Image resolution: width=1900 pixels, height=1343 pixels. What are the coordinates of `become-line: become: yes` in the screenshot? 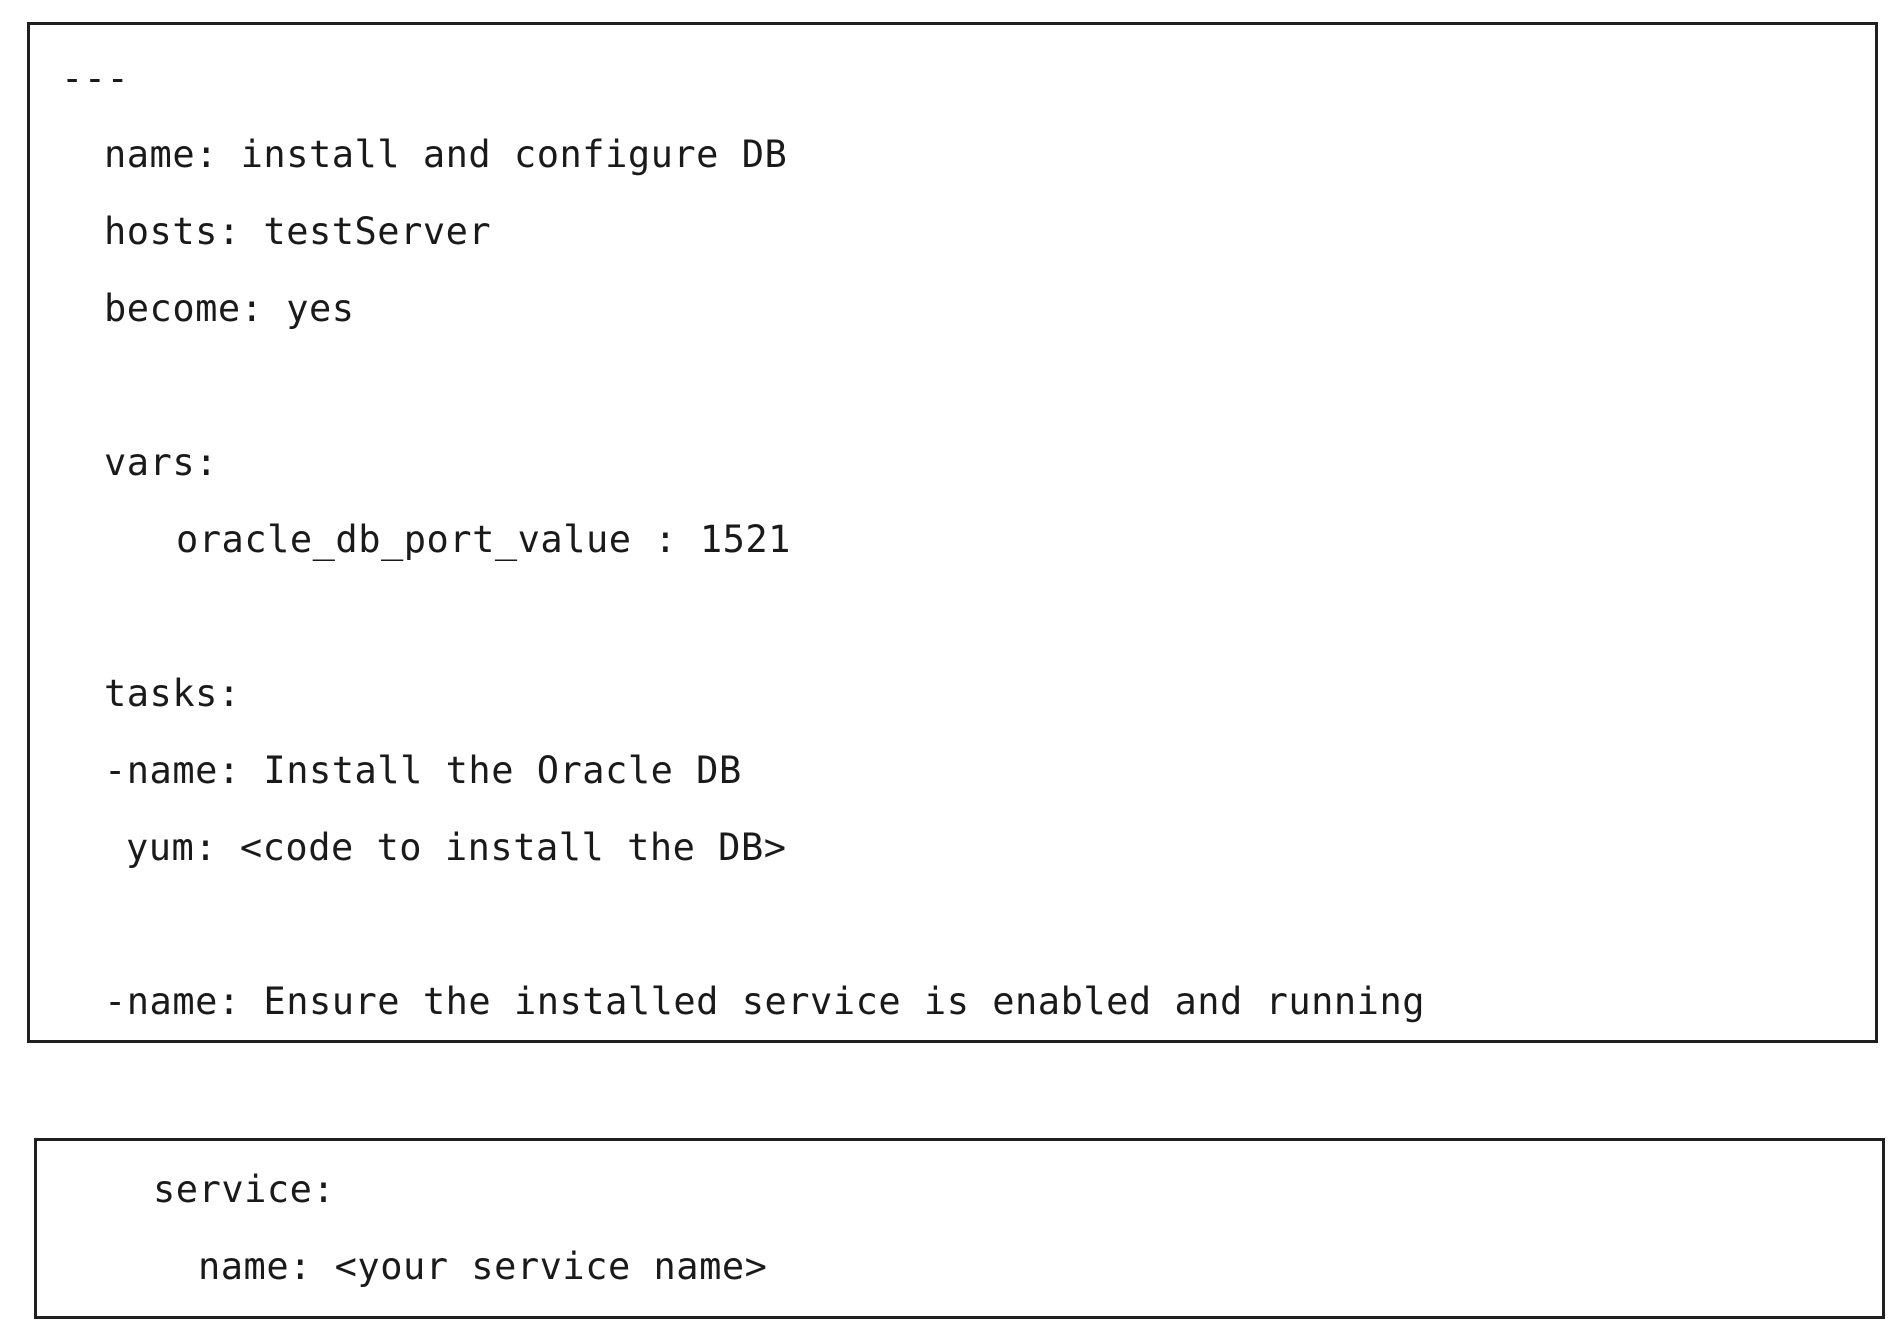 It's located at (229, 308).